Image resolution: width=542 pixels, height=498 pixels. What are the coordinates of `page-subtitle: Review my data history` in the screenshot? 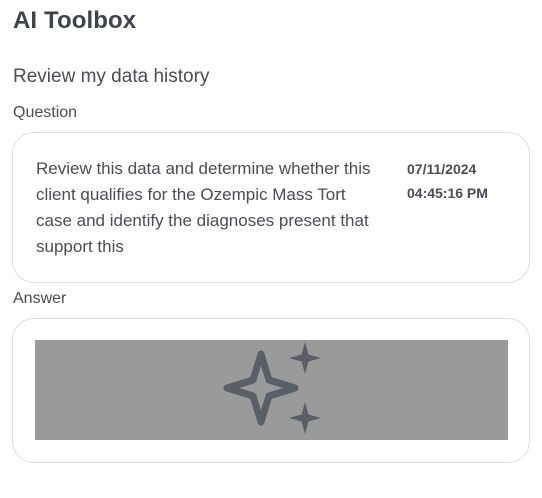 It's located at (111, 76).